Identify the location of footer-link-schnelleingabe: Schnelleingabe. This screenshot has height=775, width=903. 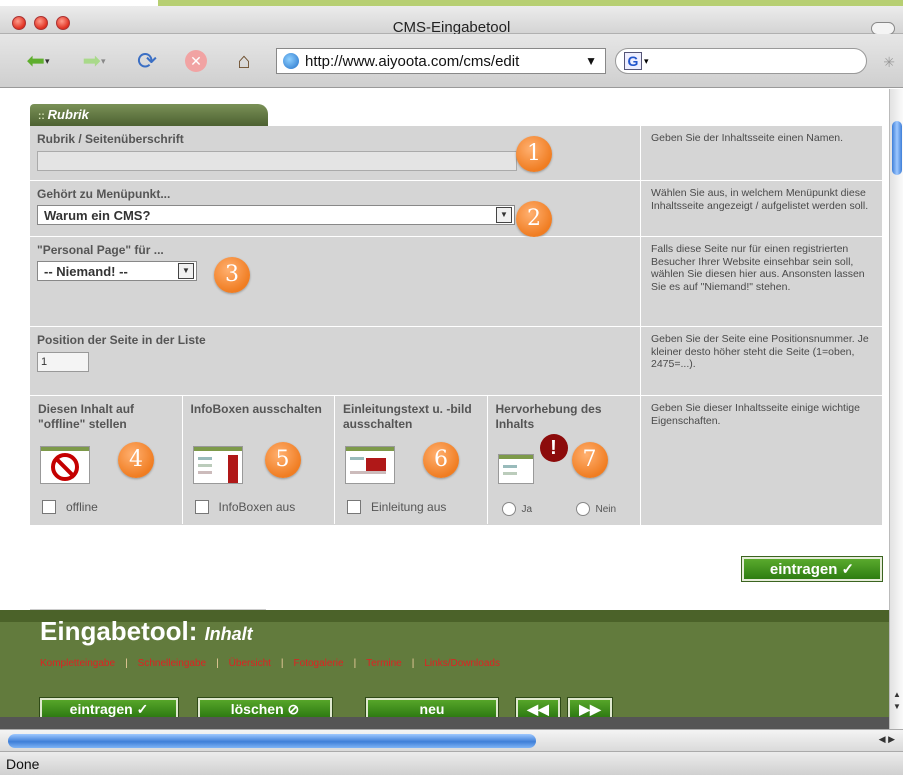
(172, 663).